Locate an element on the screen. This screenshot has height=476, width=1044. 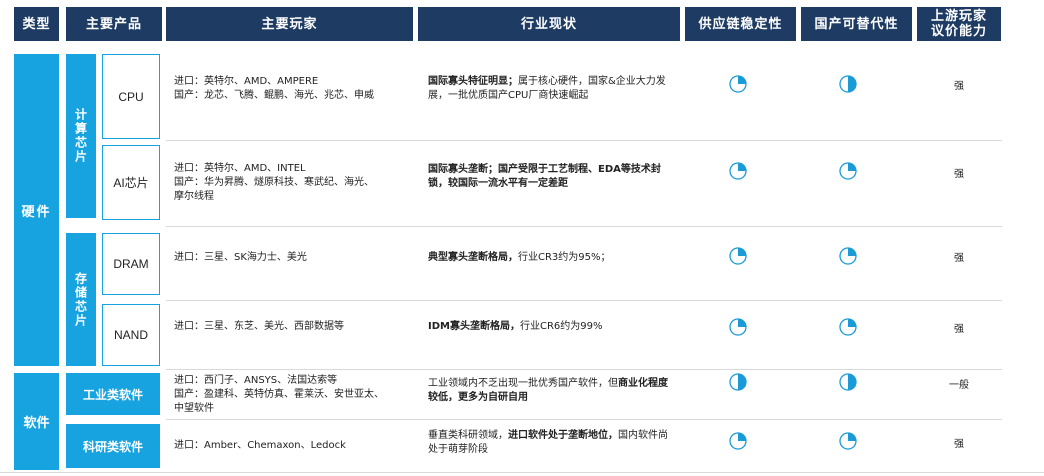
status-text: 工业领域内不乏出现一批优秀国产软件，但 is located at coordinates (523, 383).